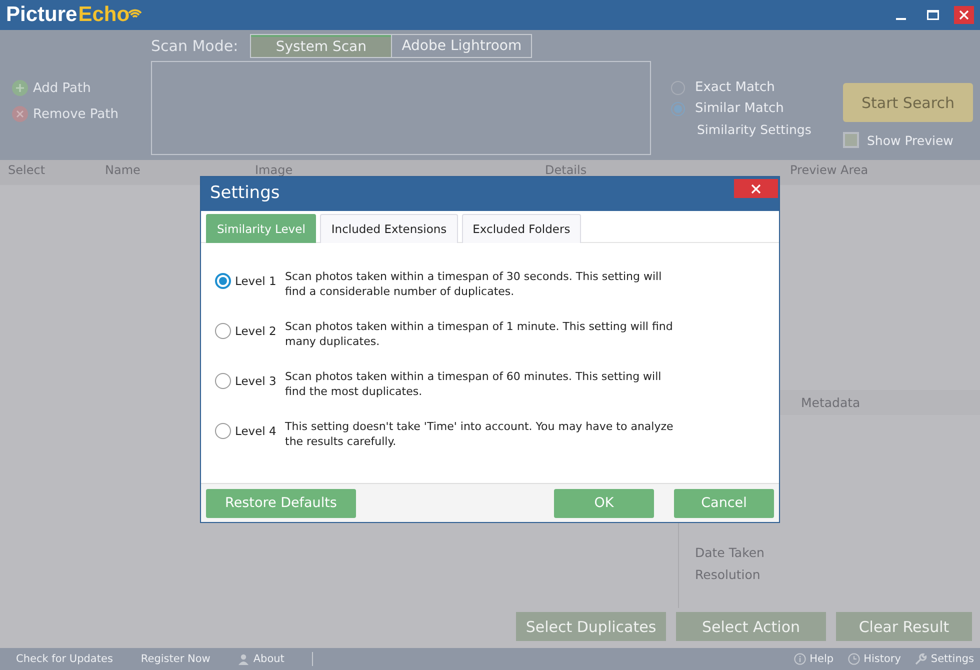 The height and width of the screenshot is (670, 980). I want to click on level-description: Scan photos taken within a timespan of 30 seconds. This setting will find a considerable number of duplicates., so click(474, 284).